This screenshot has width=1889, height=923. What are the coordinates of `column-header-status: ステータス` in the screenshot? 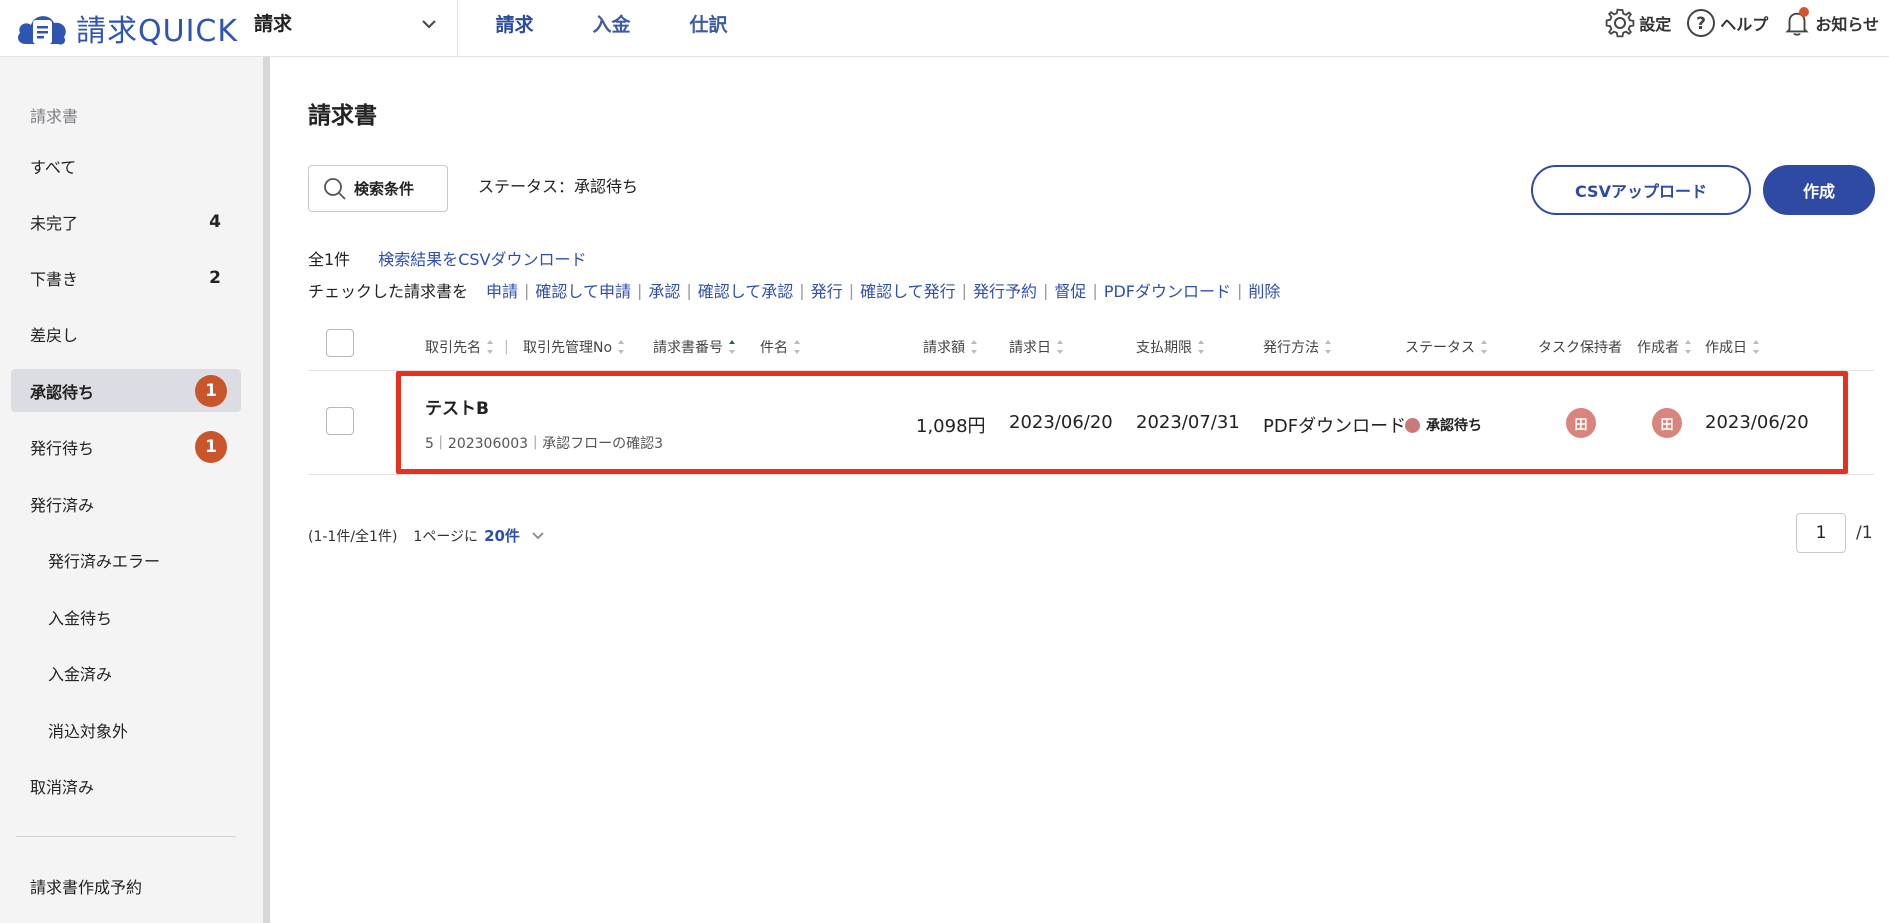 It's located at (1446, 347).